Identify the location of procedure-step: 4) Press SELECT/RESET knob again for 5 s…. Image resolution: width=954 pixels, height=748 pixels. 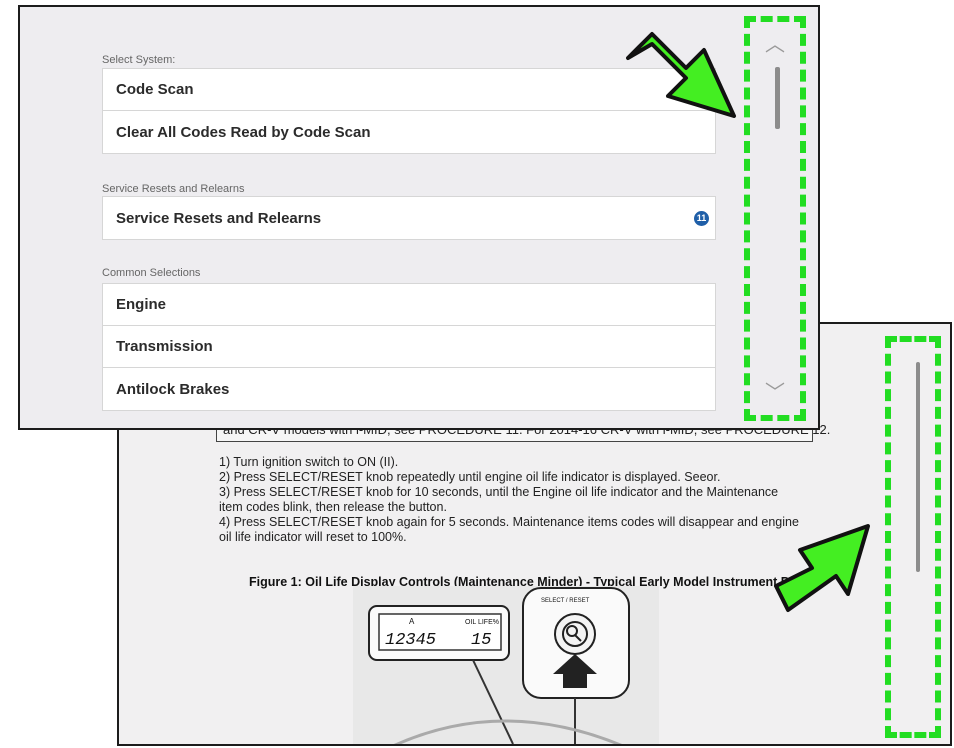
(509, 522).